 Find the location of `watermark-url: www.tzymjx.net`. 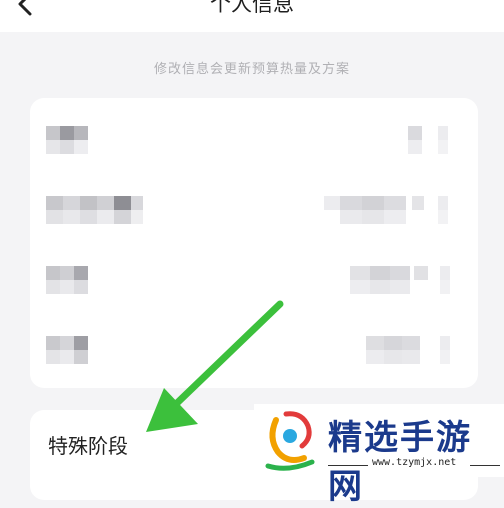

watermark-url: www.tzymjx.net is located at coordinates (414, 462).